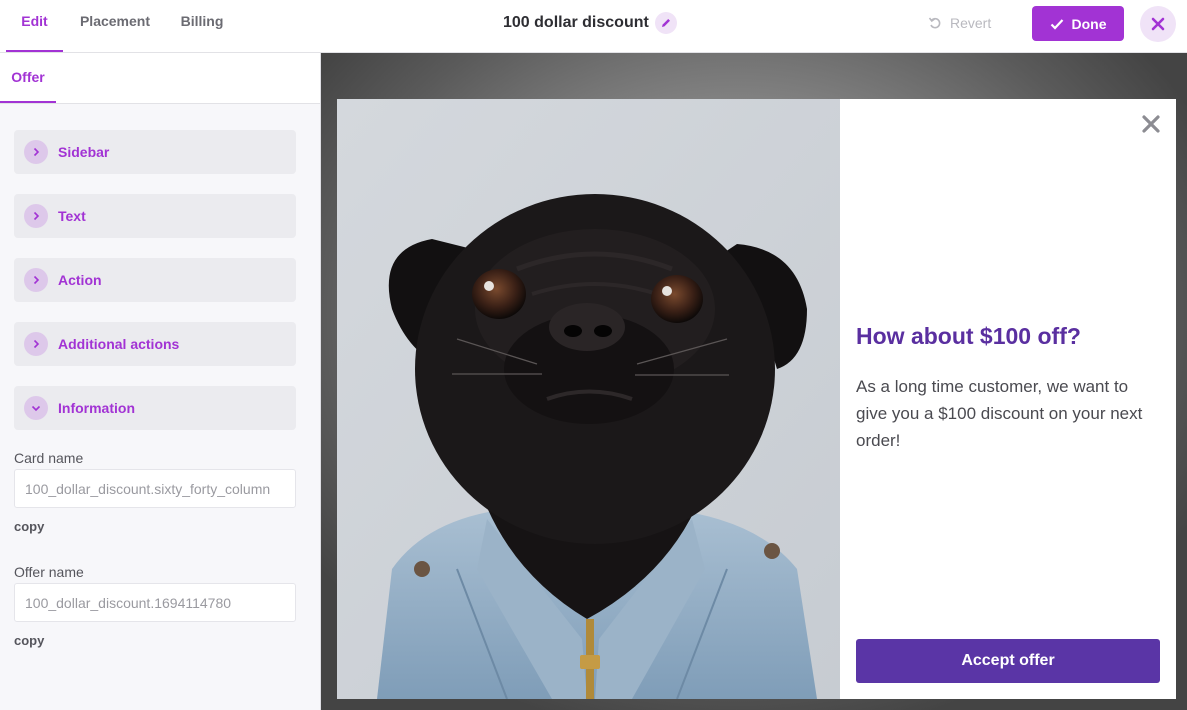 This screenshot has width=1187, height=710. Describe the element at coordinates (576, 22) in the screenshot. I see `page-title: 100 dollar discount` at that location.